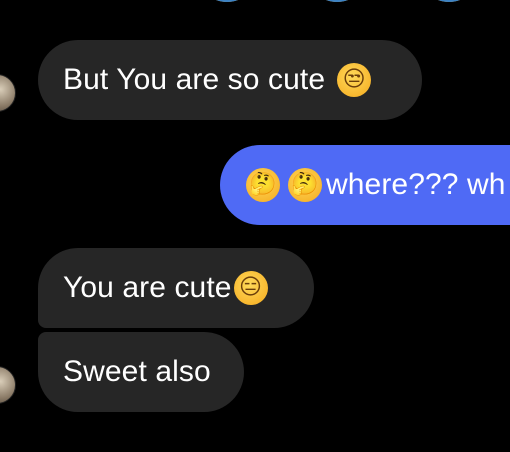  I want to click on message-bubble-incoming: Sweet also, so click(141, 372).